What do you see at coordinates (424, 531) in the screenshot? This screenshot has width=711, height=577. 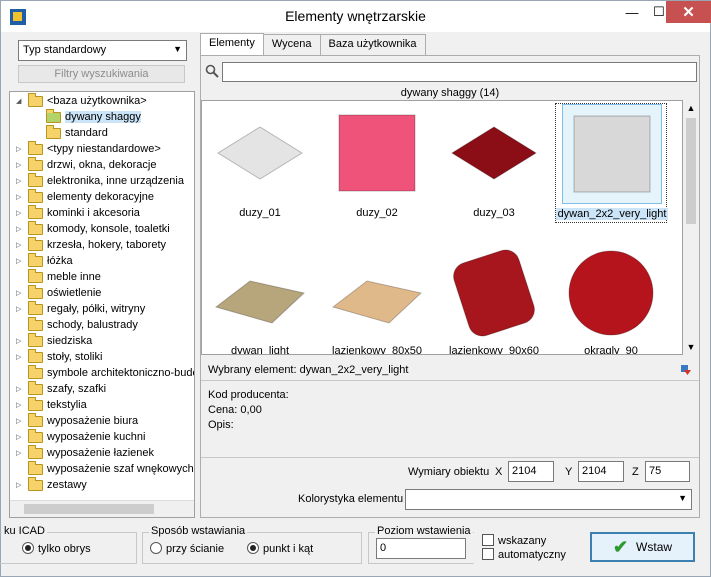 I see `insert-level-title: Poziom wstawienia` at bounding box center [424, 531].